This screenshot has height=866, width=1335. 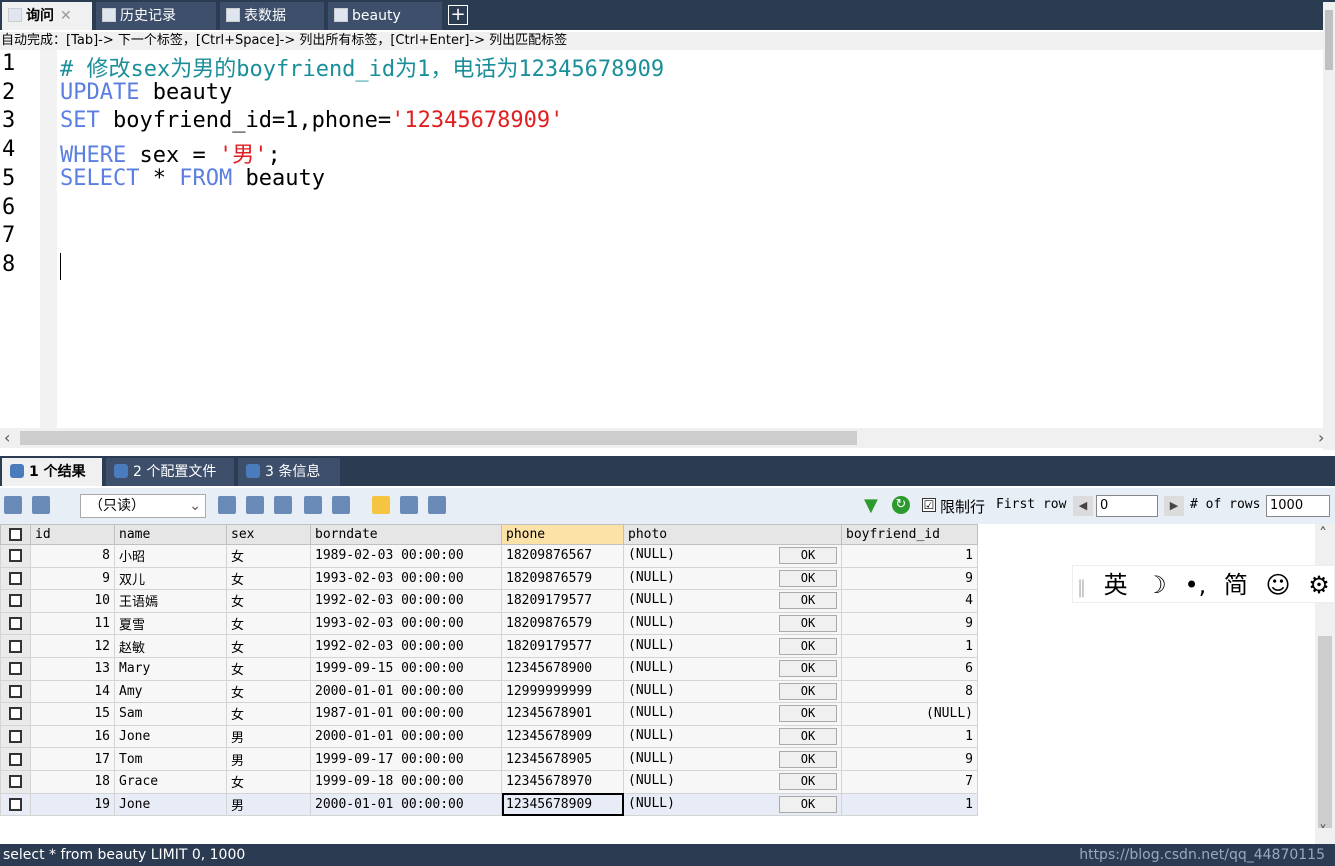 I want to click on cell-phone: 12345678909, so click(x=562, y=736).